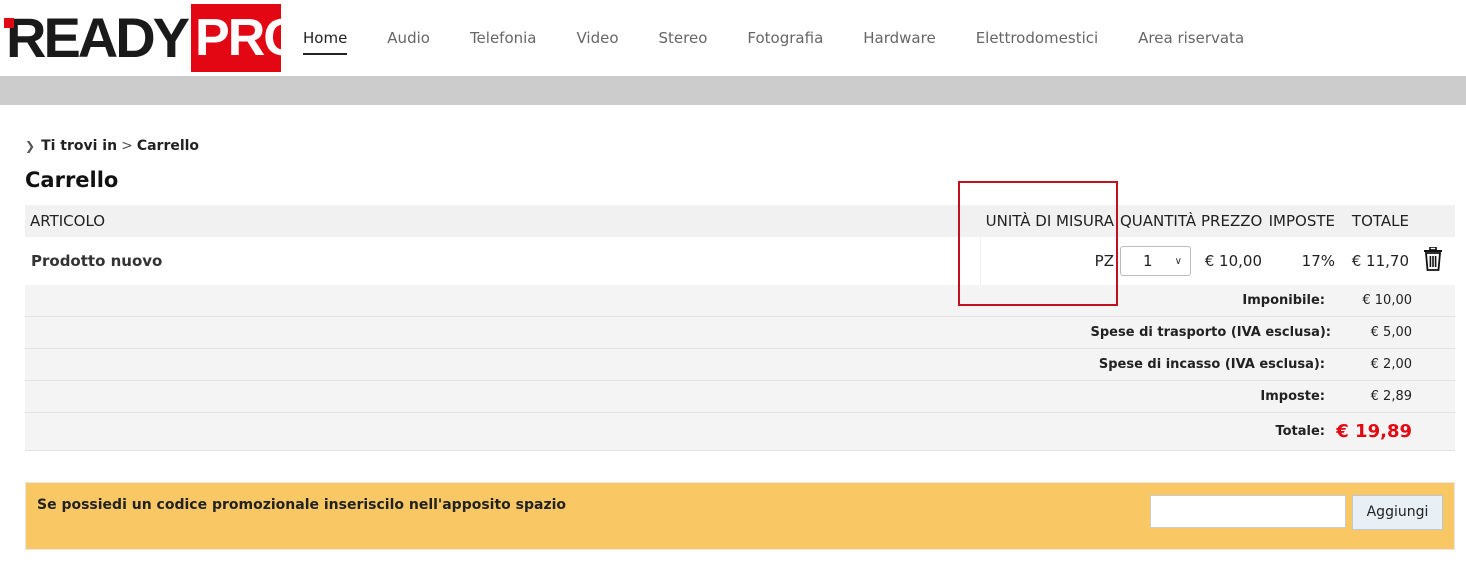 The image size is (1466, 563). What do you see at coordinates (72, 180) in the screenshot?
I see `page-title: Carrello` at bounding box center [72, 180].